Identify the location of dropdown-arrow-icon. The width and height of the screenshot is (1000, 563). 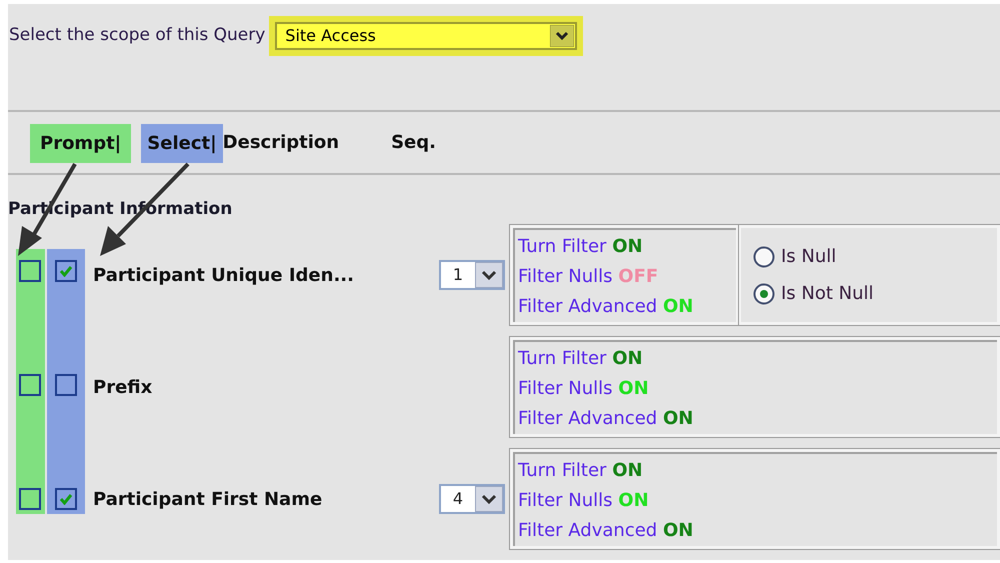
(562, 36).